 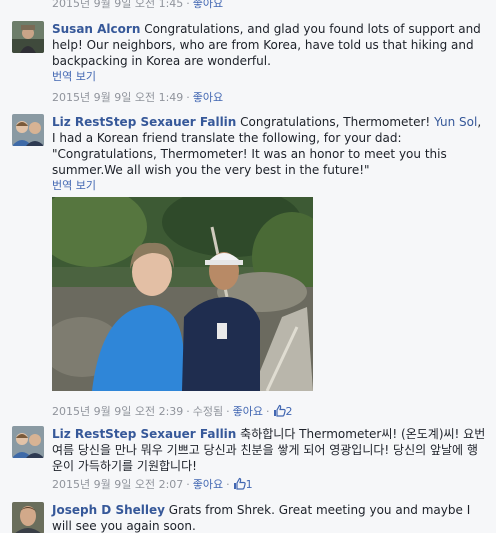 What do you see at coordinates (117, 97) in the screenshot?
I see `timestamp: 2015년 9월 9일 오전 1:49` at bounding box center [117, 97].